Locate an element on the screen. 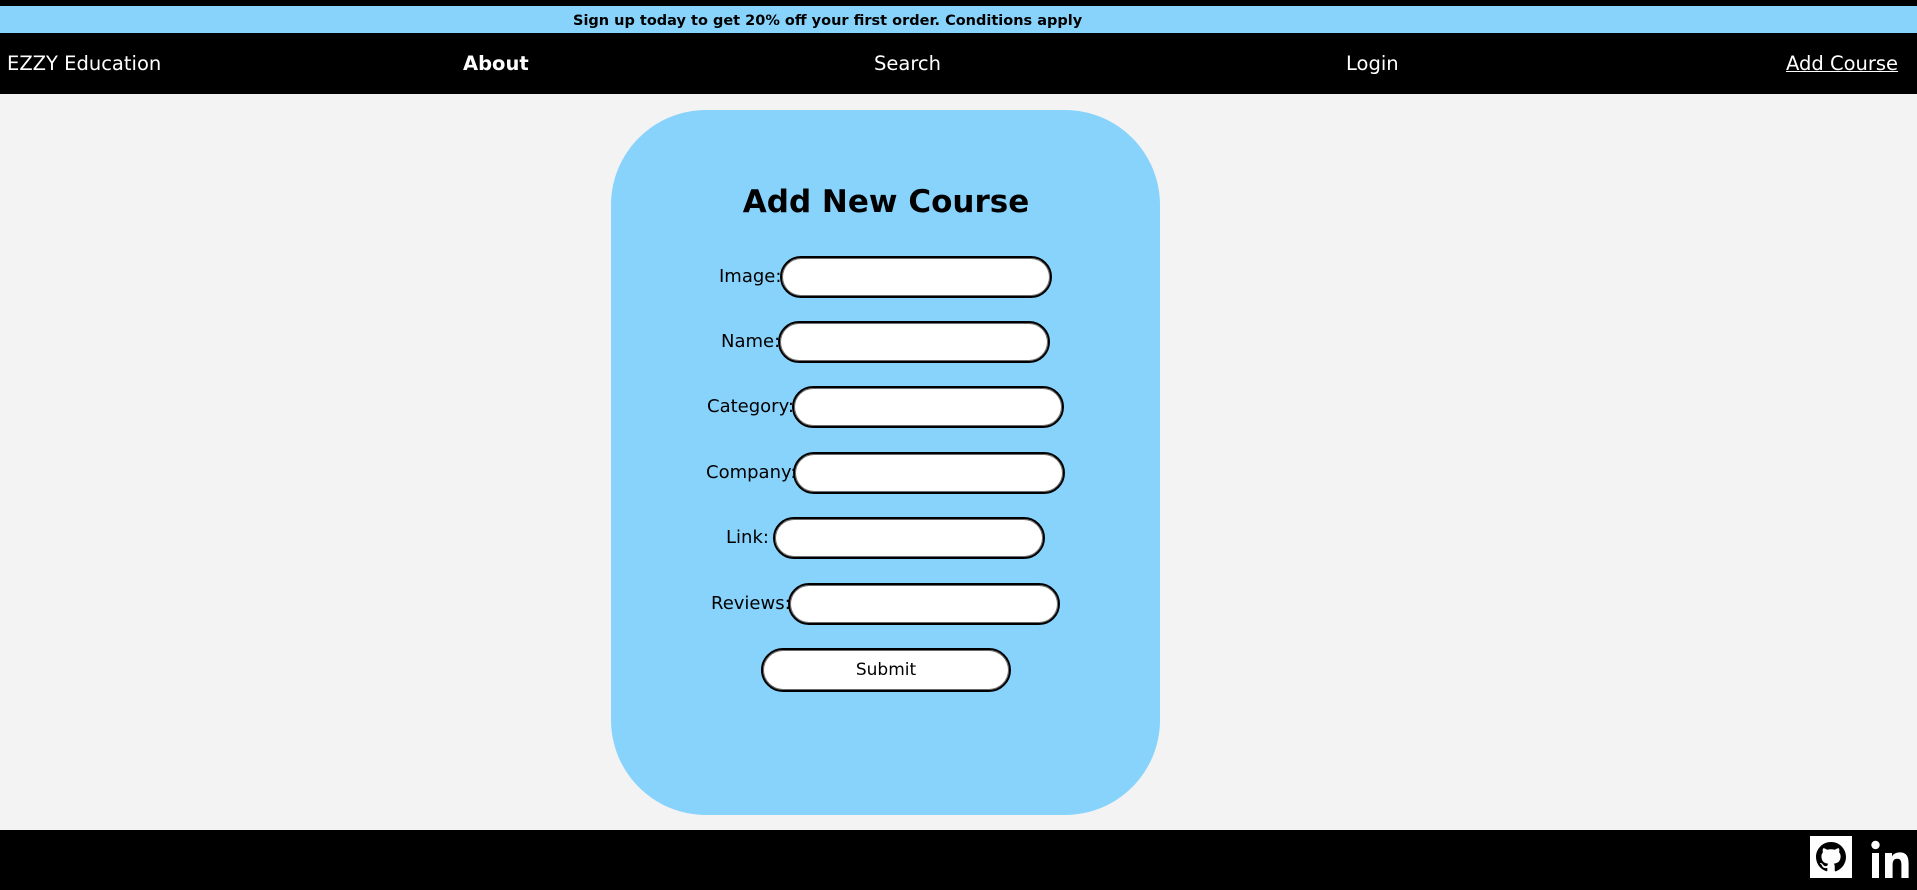 The height and width of the screenshot is (890, 1917). brand-link: EZZY Education is located at coordinates (84, 64).